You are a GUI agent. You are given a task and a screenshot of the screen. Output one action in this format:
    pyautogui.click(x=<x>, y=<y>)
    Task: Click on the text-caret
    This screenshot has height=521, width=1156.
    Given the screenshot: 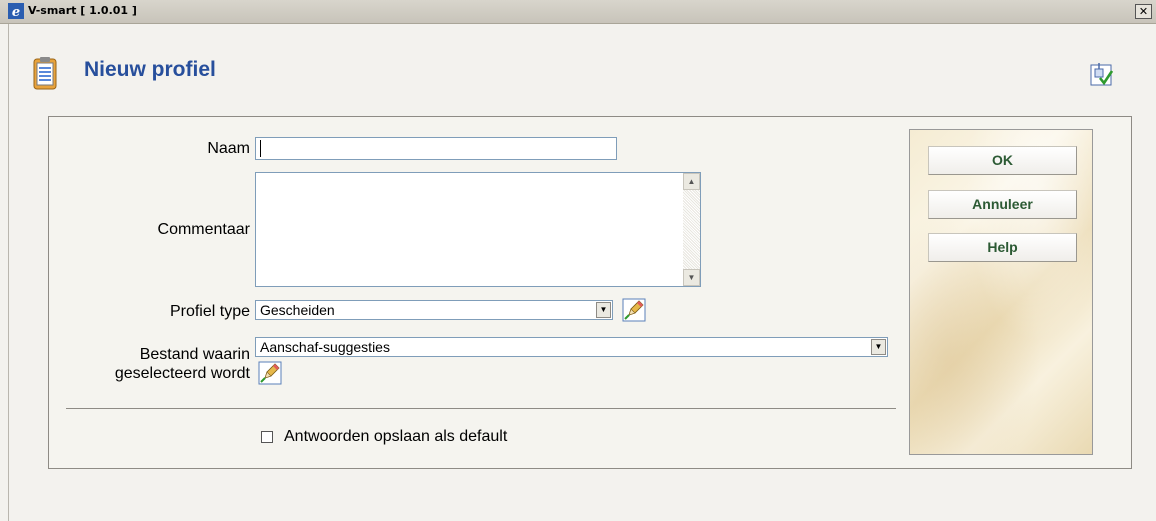 What is the action you would take?
    pyautogui.click(x=260, y=148)
    